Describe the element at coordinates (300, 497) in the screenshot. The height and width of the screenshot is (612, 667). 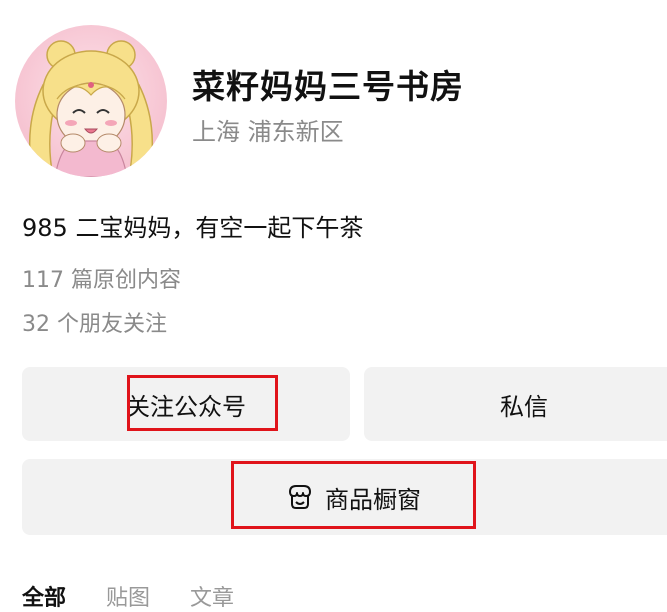
I see `storefront-icon` at that location.